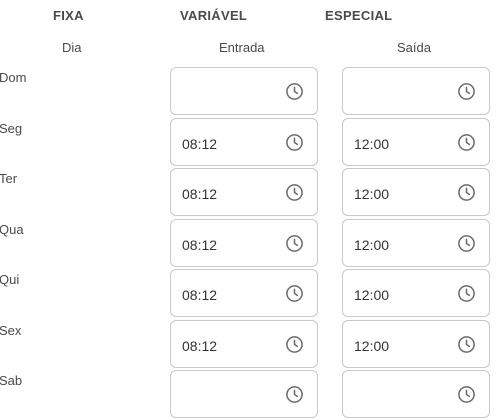 The image size is (498, 420). I want to click on day-label: Qui, so click(10, 279).